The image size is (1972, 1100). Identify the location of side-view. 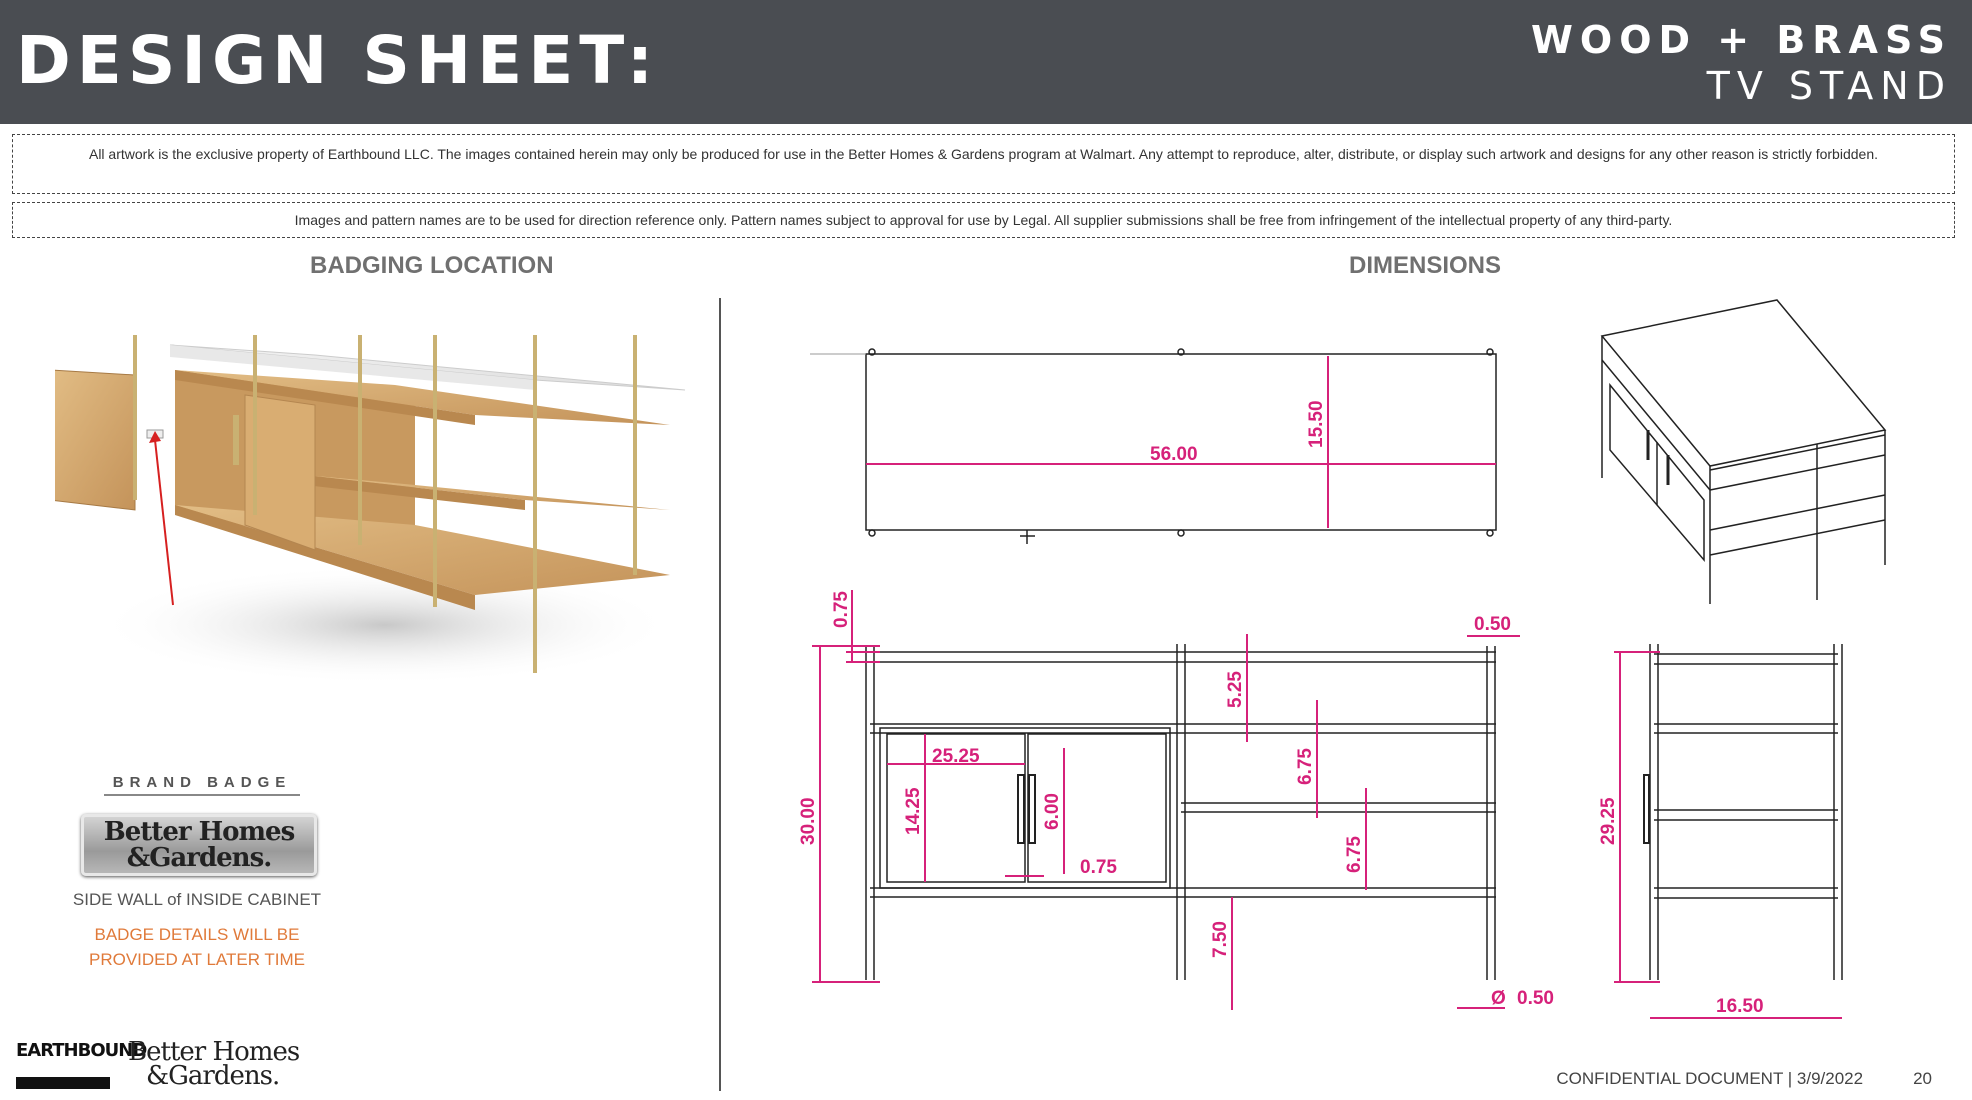
(1743, 812).